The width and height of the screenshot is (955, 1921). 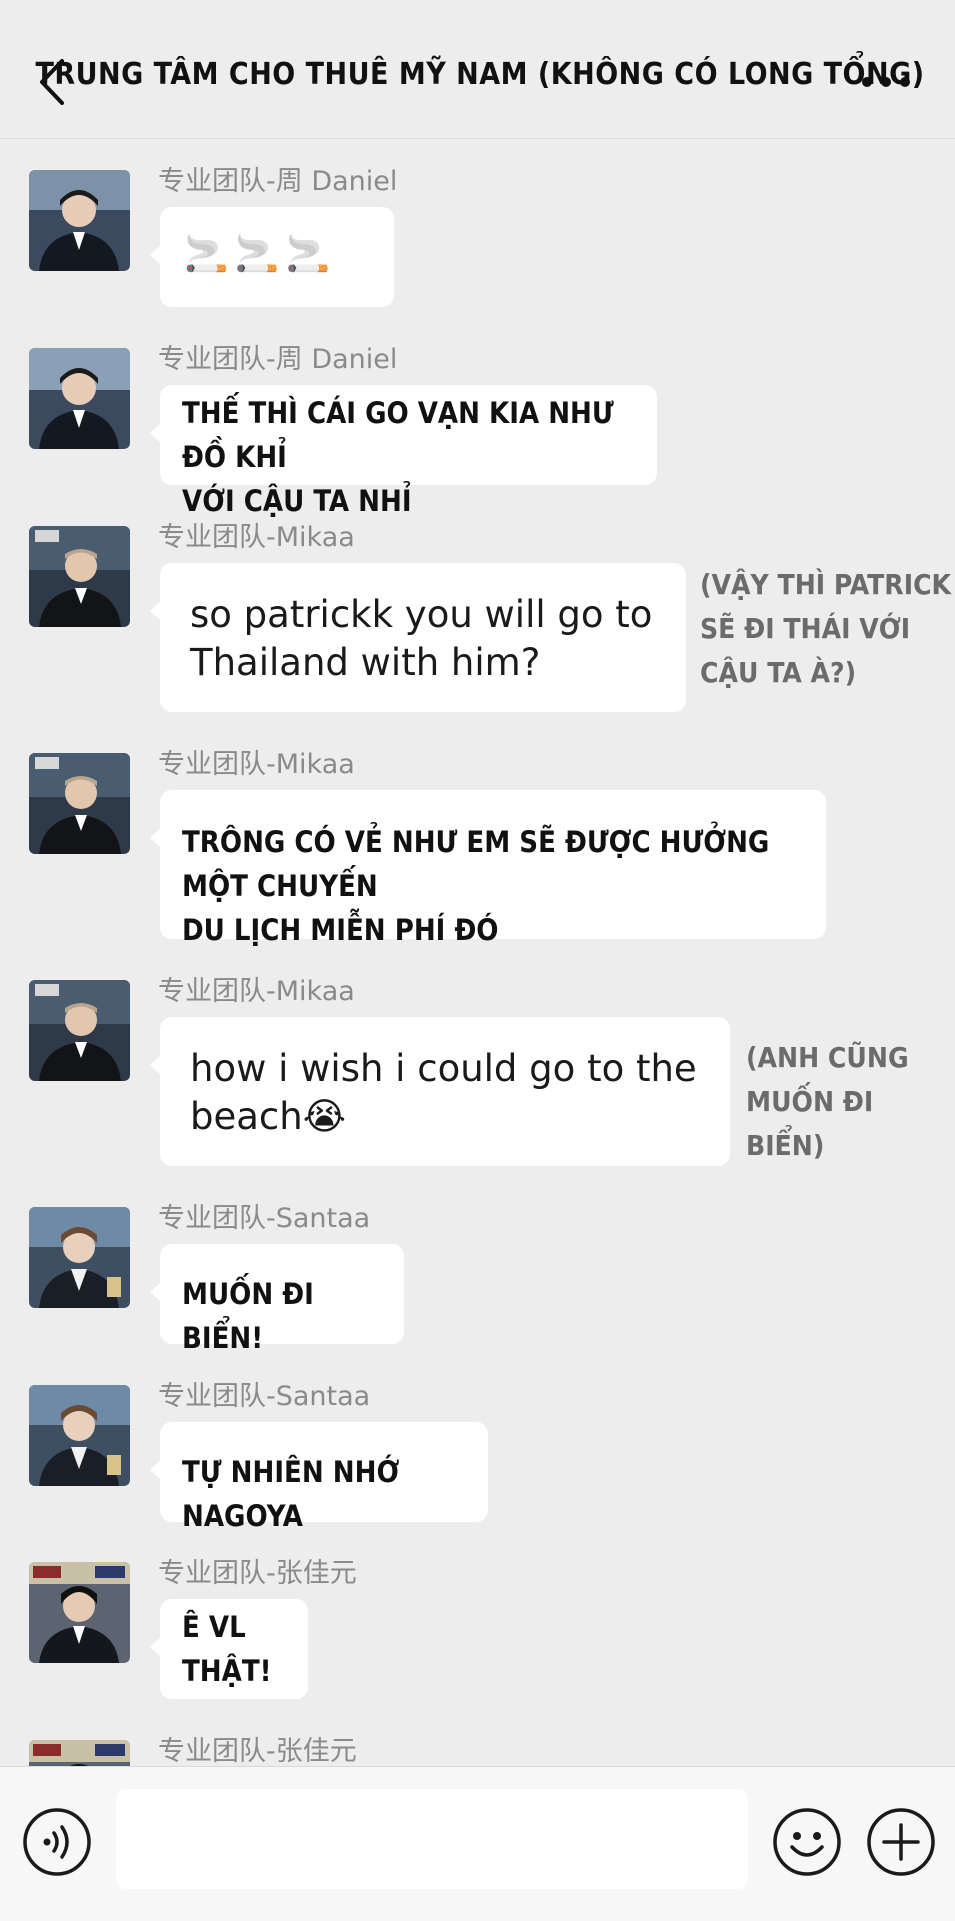 What do you see at coordinates (432, 1839) in the screenshot?
I see `message-input` at bounding box center [432, 1839].